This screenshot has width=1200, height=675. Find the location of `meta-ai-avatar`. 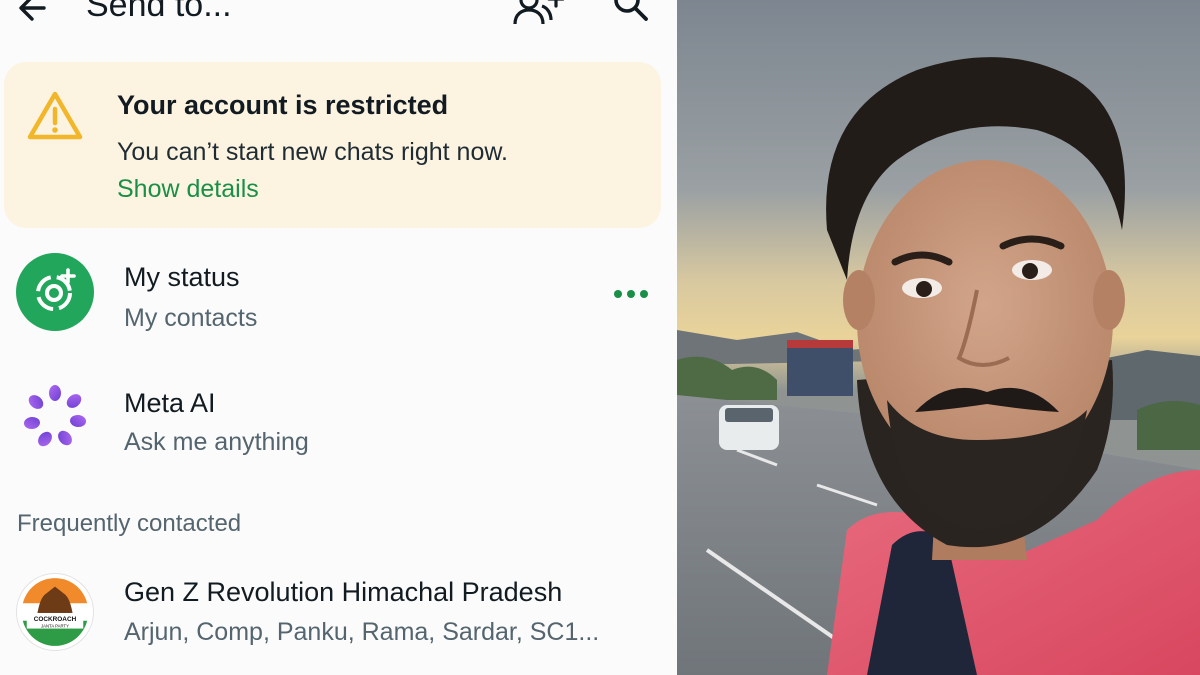

meta-ai-avatar is located at coordinates (55, 418).